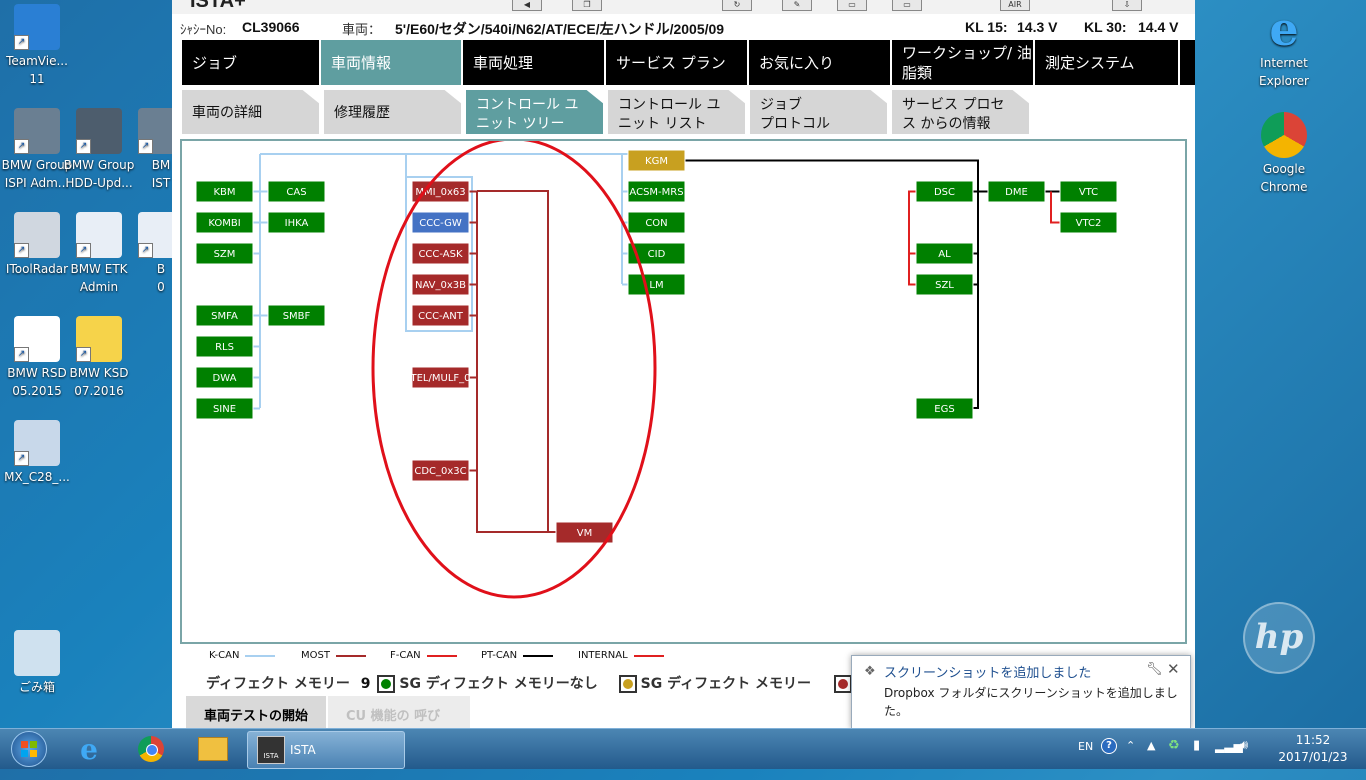  What do you see at coordinates (224, 408) in the screenshot?
I see `ecu-node-sine: SINE` at bounding box center [224, 408].